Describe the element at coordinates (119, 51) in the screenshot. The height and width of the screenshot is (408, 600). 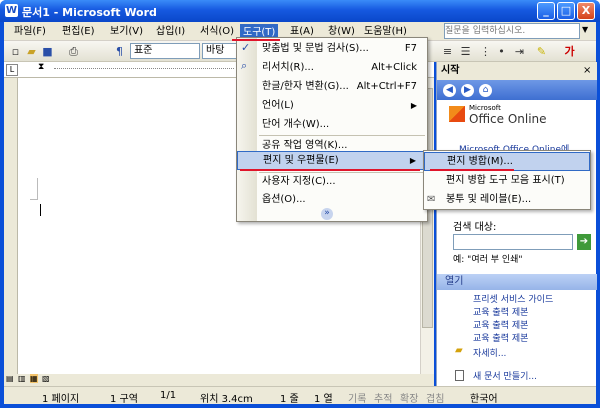
I see `style-icon: ¶` at that location.